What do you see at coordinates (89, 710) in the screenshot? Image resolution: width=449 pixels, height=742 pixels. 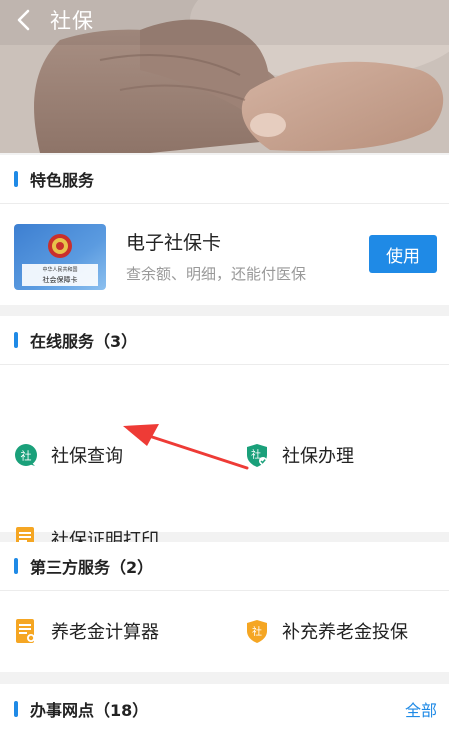 I see `offices-section-title: 办事网点（18）` at bounding box center [89, 710].